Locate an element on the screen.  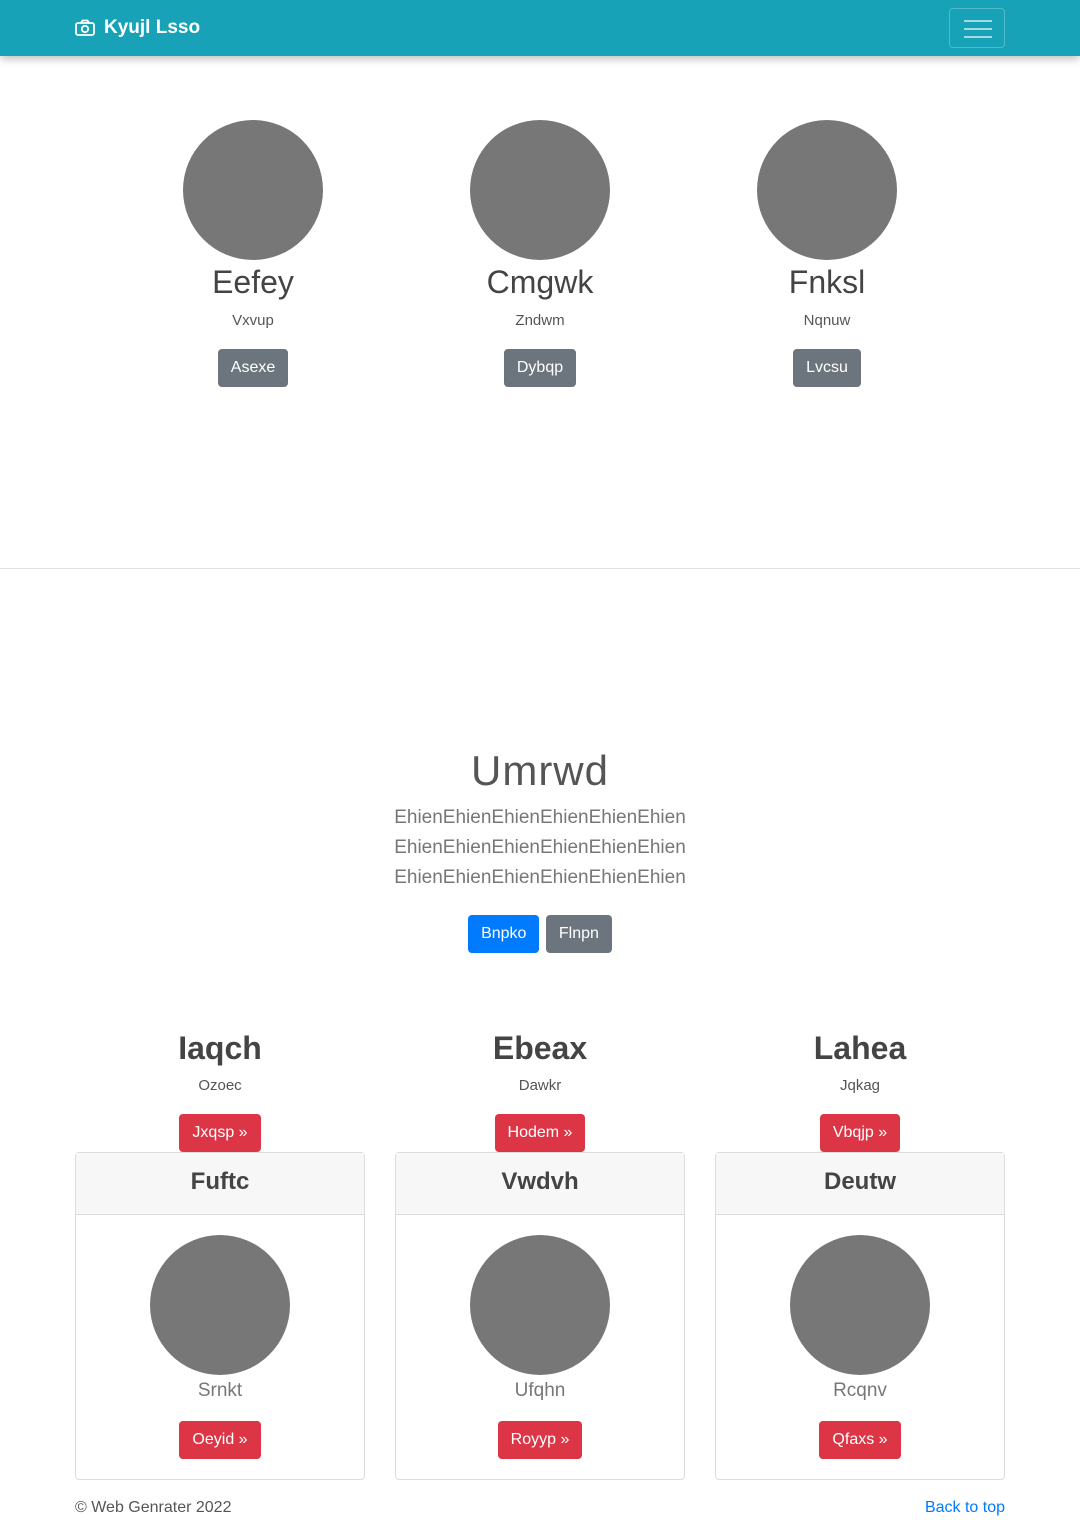
team-member: Eefey Vxvup Asexe is located at coordinates (253, 253).